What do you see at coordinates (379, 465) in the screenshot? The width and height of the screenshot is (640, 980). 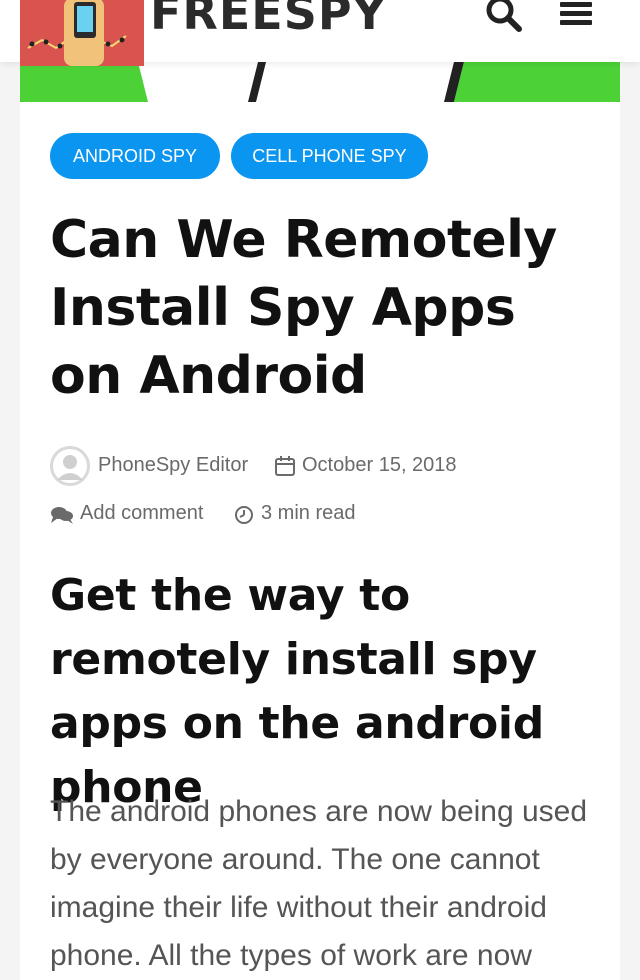 I see `post-date: October 15, 2018` at bounding box center [379, 465].